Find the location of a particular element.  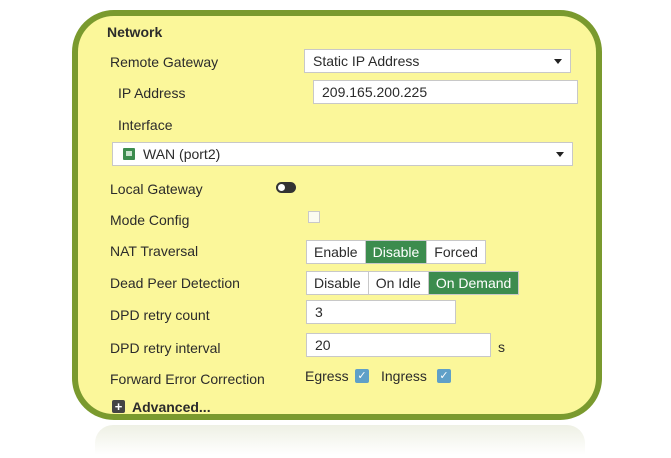

fec-ingress-checkbox: ✓ is located at coordinates (444, 376).